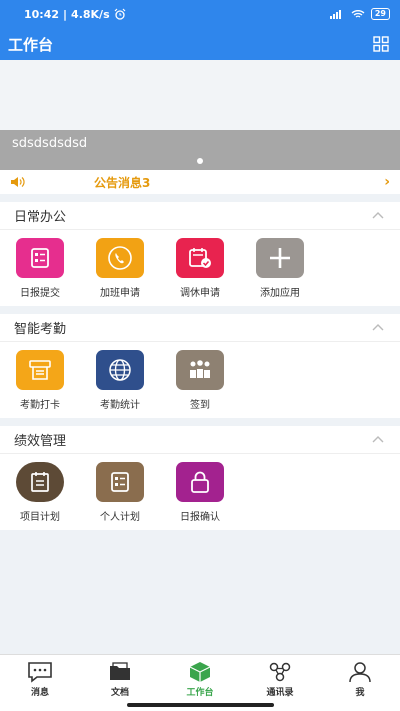  What do you see at coordinates (120, 482) in the screenshot?
I see `id-card-icon` at bounding box center [120, 482].